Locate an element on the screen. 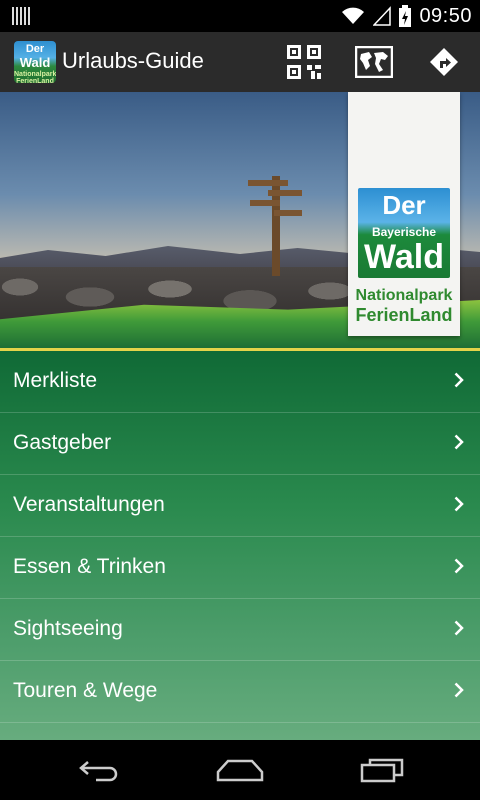 The width and height of the screenshot is (480, 800). menu-item-label: Sightseeing is located at coordinates (68, 628).